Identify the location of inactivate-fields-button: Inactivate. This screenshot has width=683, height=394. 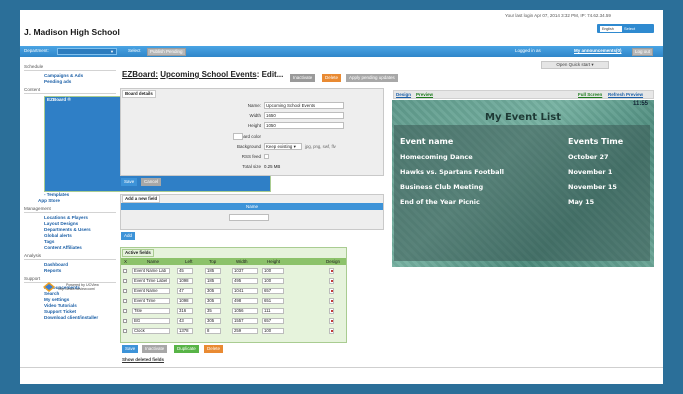
(155, 349).